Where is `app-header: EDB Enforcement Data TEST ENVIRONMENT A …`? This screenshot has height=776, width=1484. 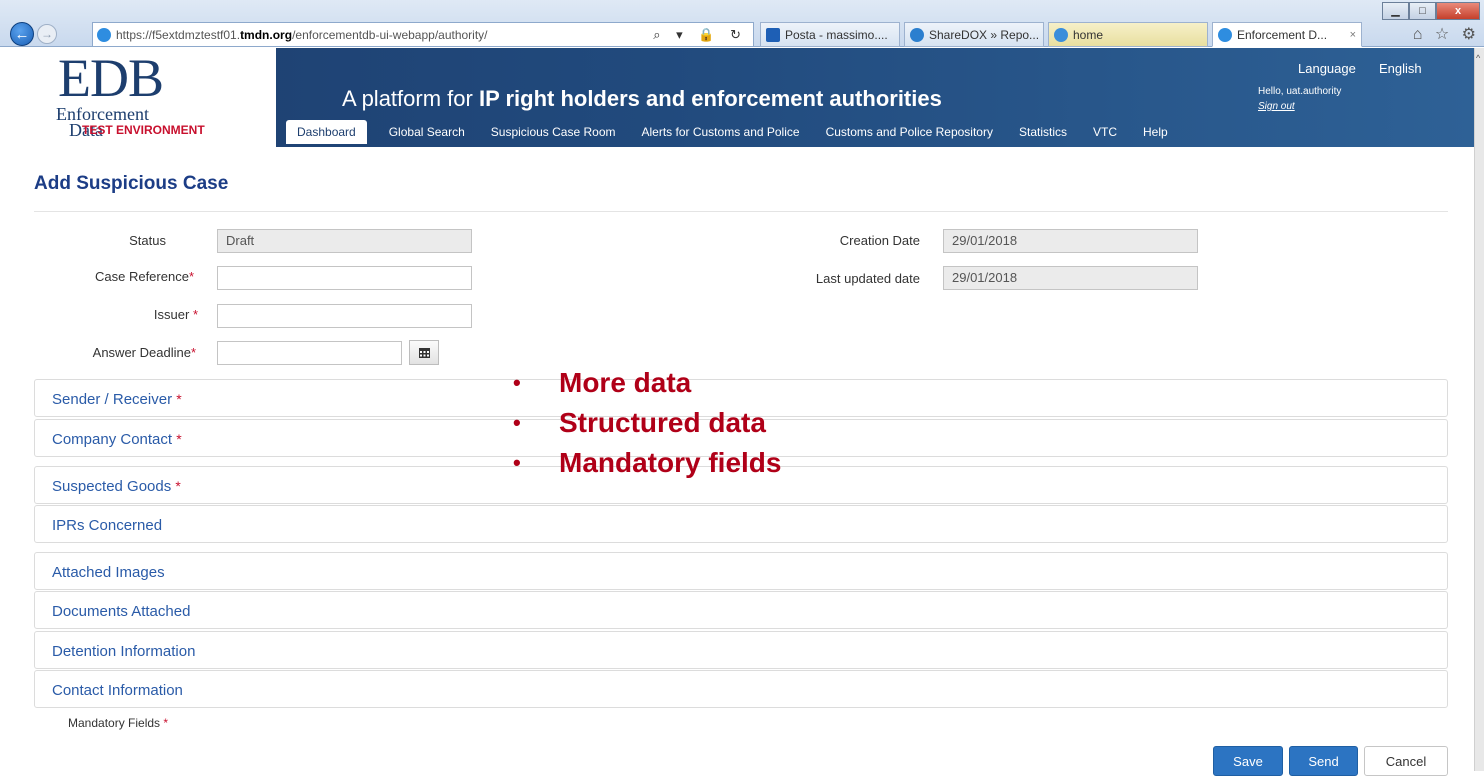
app-header: EDB Enforcement Data TEST ENVIRONMENT A … is located at coordinates (737, 97).